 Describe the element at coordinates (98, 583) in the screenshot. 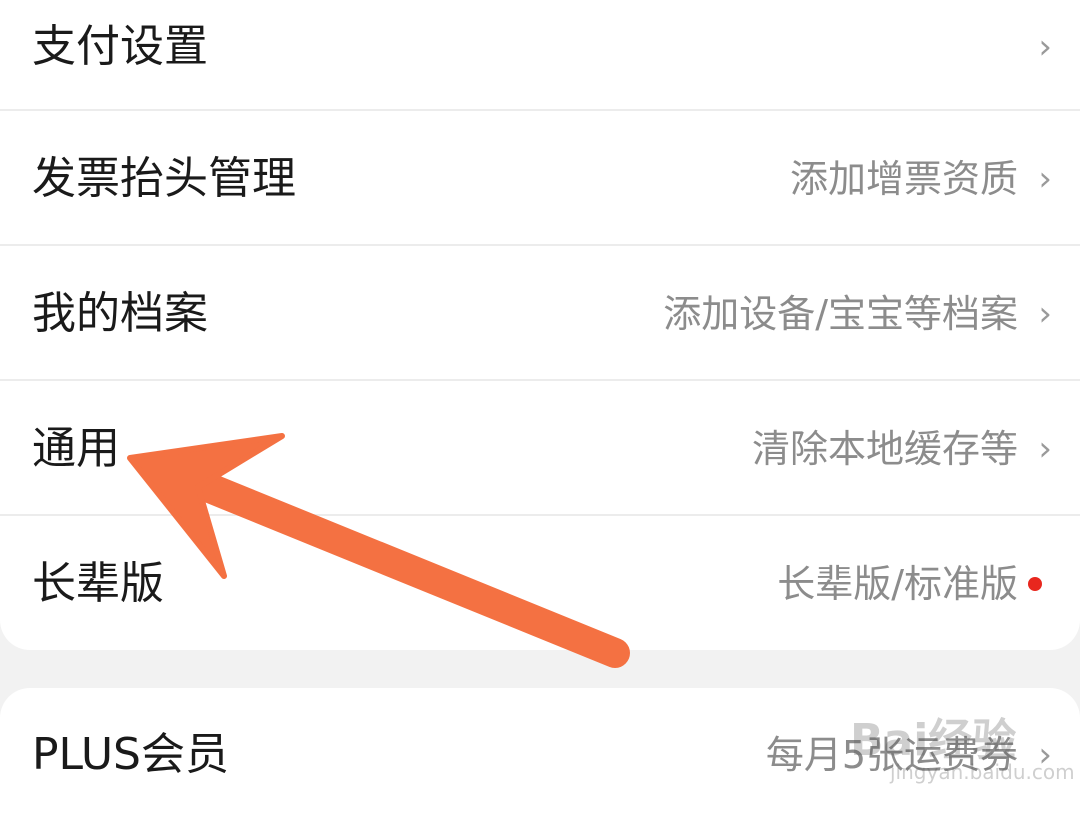

I see `settings-item-label: 长辈版` at that location.